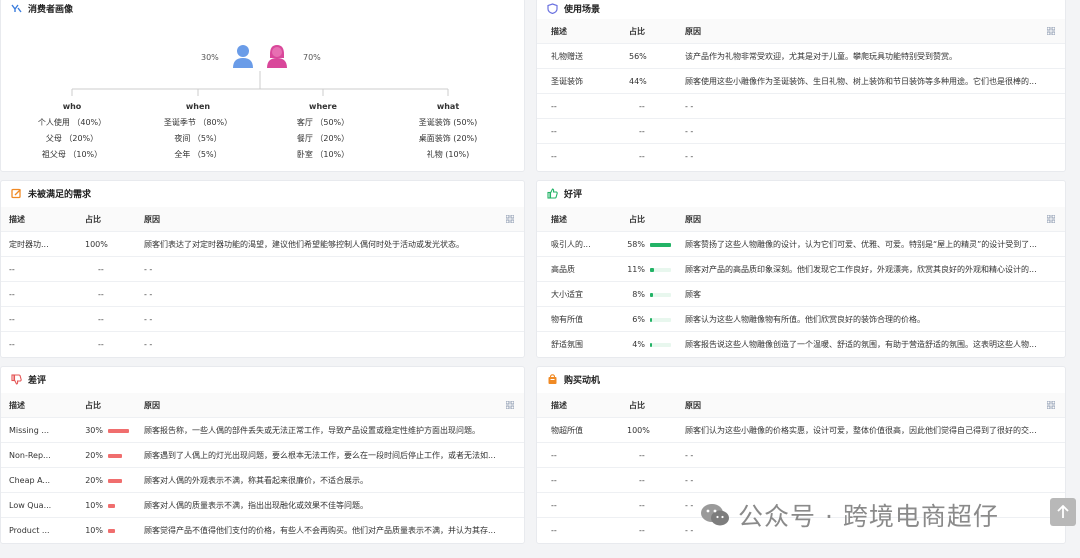  What do you see at coordinates (805, 319) in the screenshot?
I see `row-reason: 顾客认为这些人物雕像物有所值。他们欣赏良好的装饰合理的价格。` at bounding box center [805, 319].